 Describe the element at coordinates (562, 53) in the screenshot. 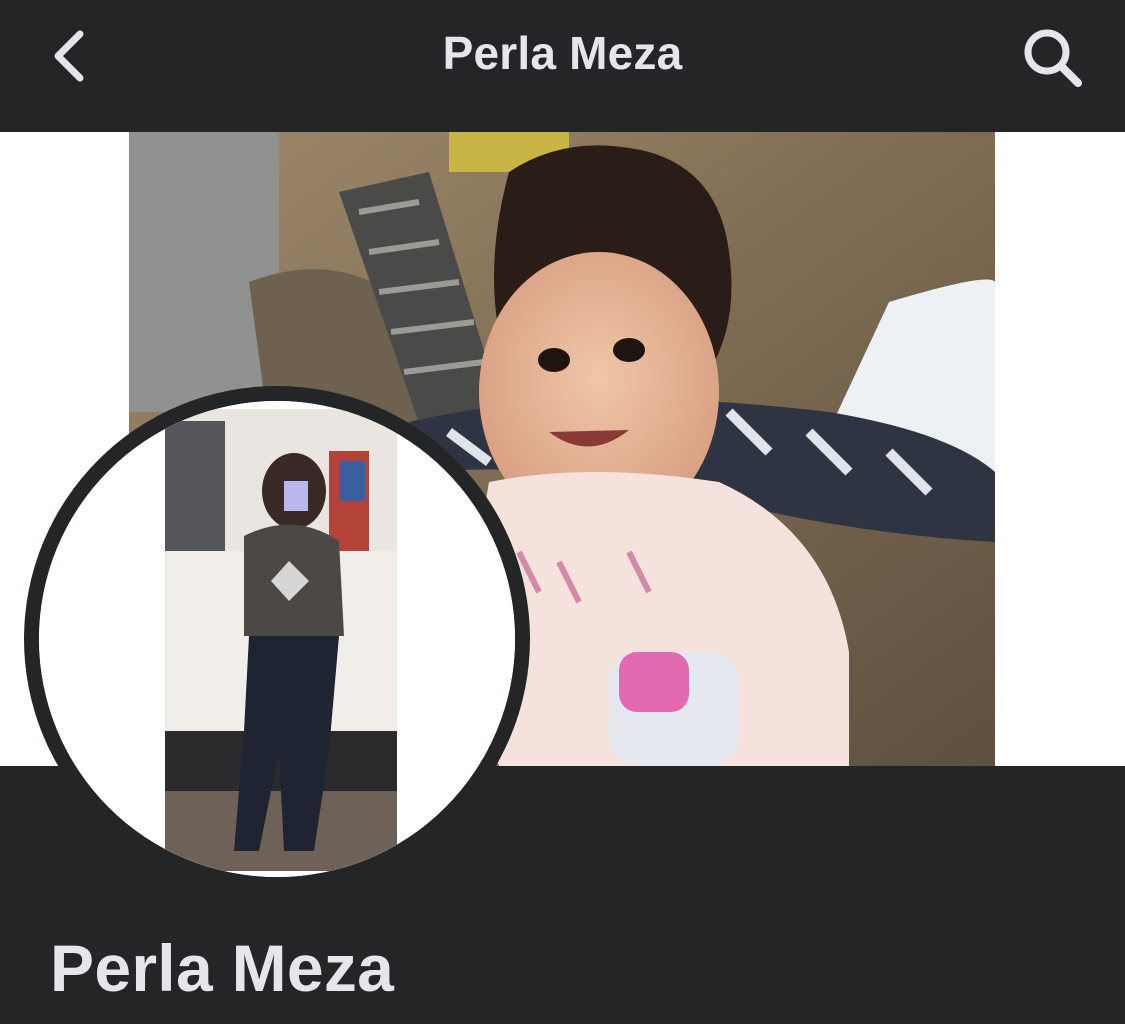

I see `page-title: Perla Meza` at that location.